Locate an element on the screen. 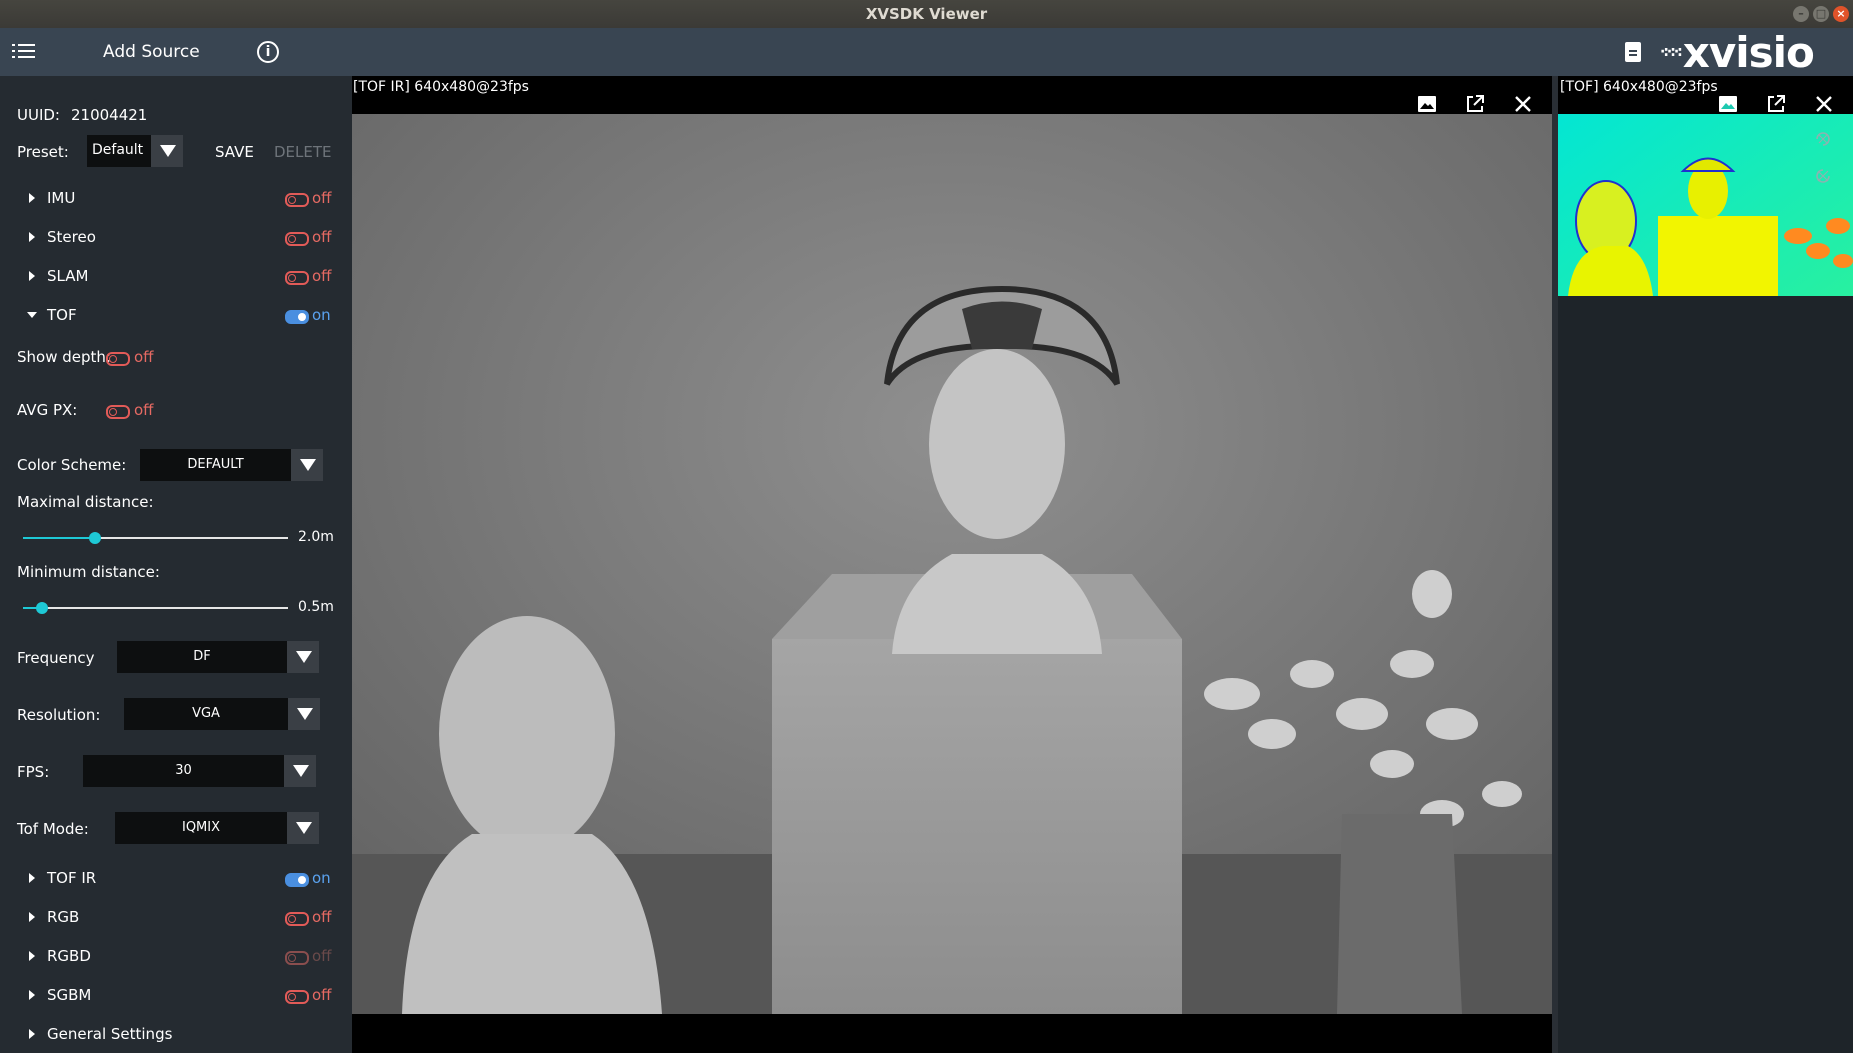  rgbd-toggle-icon is located at coordinates (297, 958).